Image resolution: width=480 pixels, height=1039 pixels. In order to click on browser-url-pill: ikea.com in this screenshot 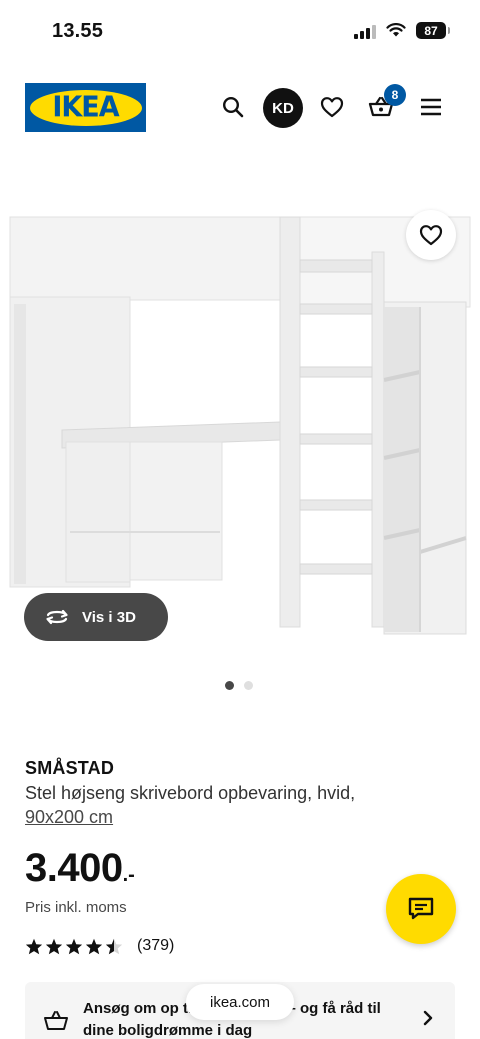, I will do `click(240, 1002)`.